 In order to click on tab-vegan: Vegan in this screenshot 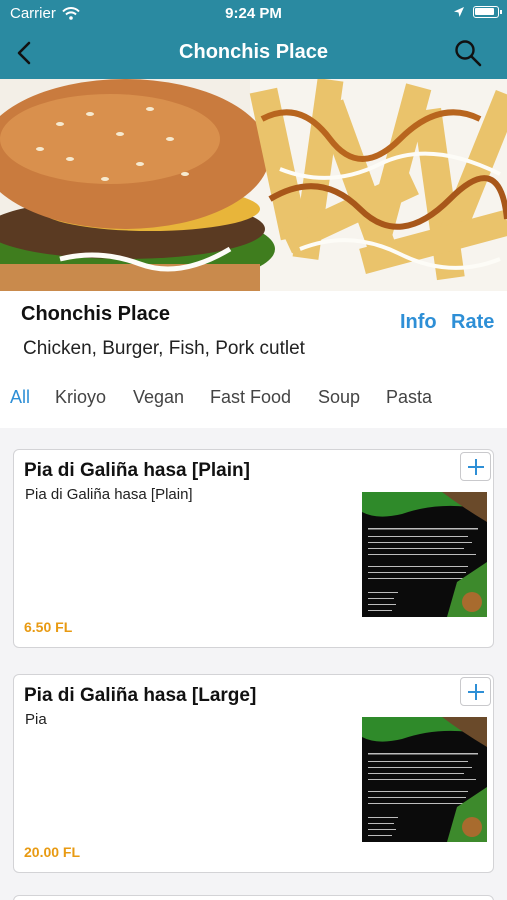, I will do `click(158, 397)`.